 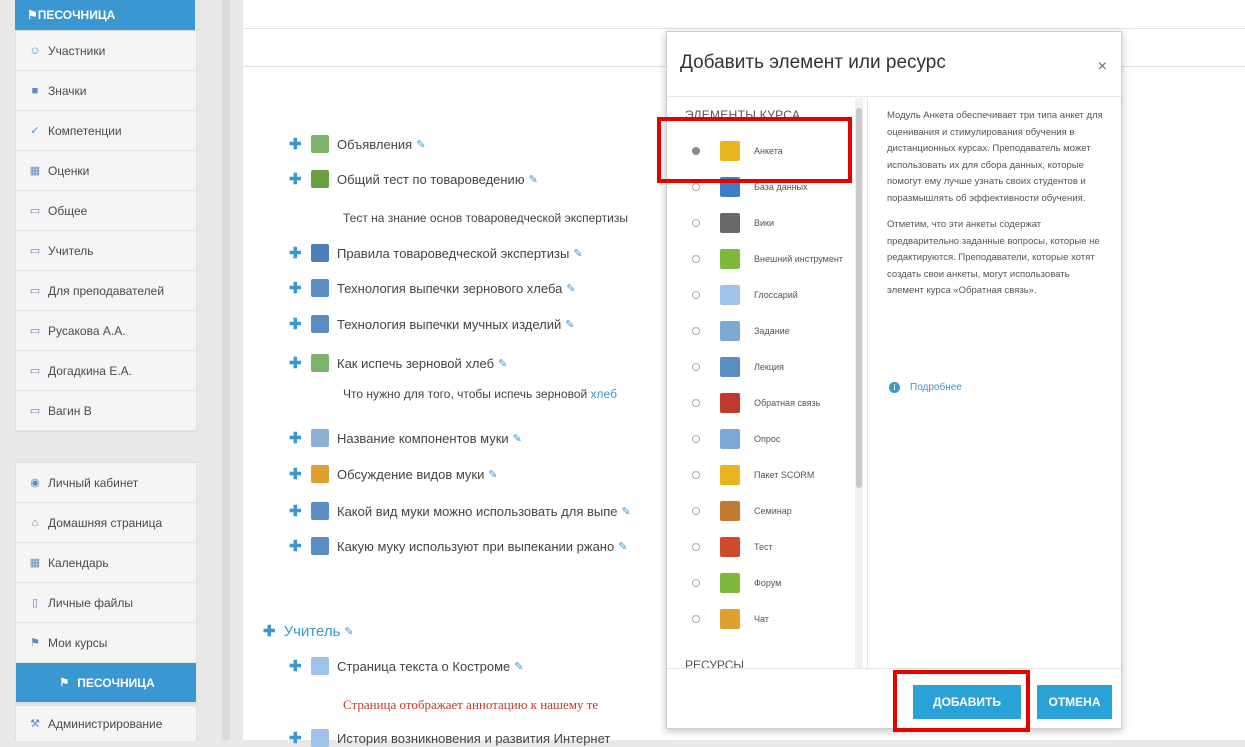 I want to click on section-title: ✚ Учитель ✎, so click(x=308, y=631).